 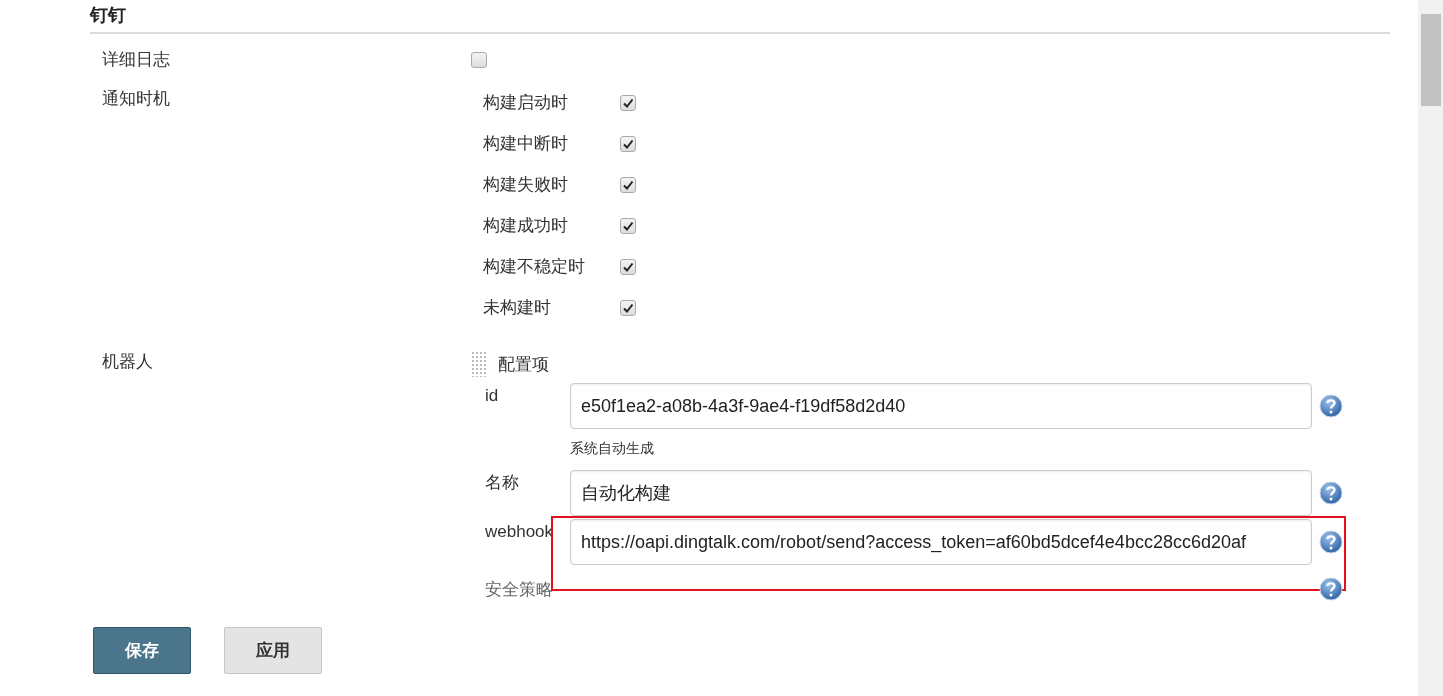 What do you see at coordinates (526, 184) in the screenshot?
I see `option-label: 构建失败时` at bounding box center [526, 184].